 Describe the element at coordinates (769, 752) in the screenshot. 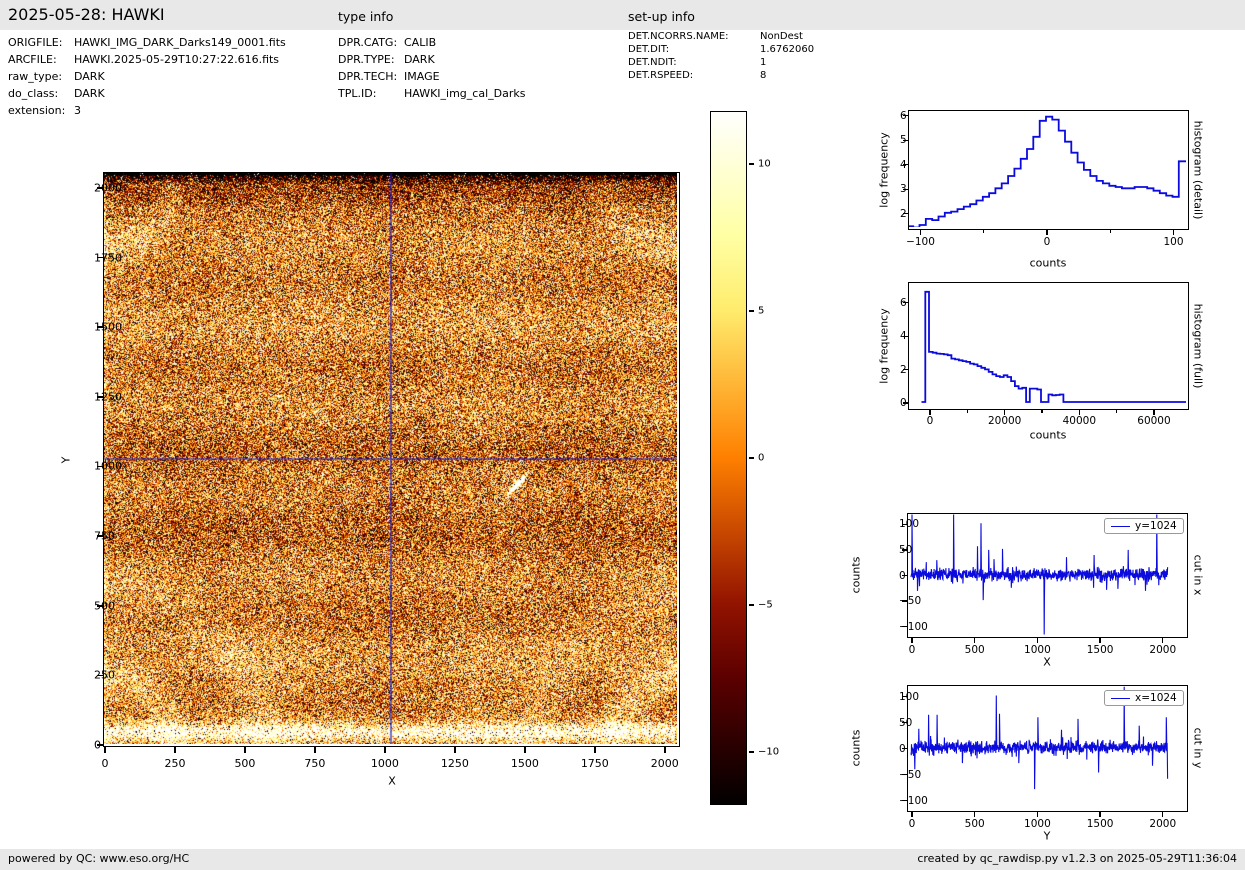

I see `colorbar-tick-label: −10` at that location.